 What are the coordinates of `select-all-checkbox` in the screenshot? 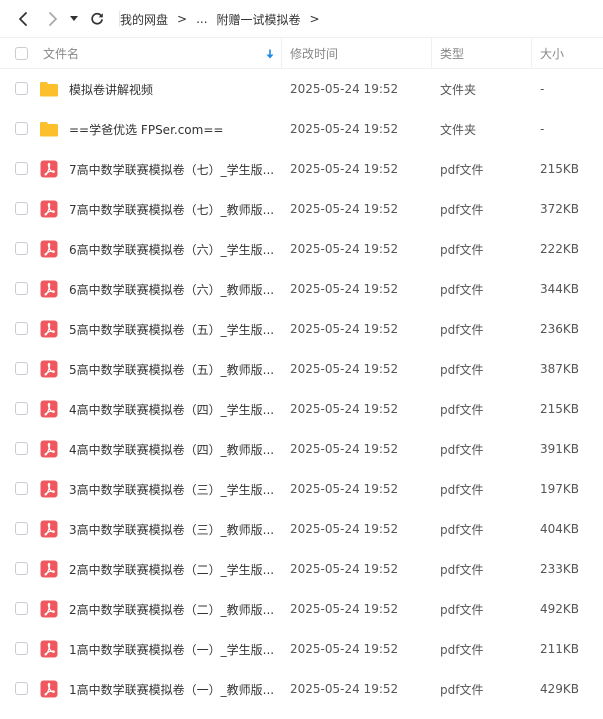 It's located at (21, 53).